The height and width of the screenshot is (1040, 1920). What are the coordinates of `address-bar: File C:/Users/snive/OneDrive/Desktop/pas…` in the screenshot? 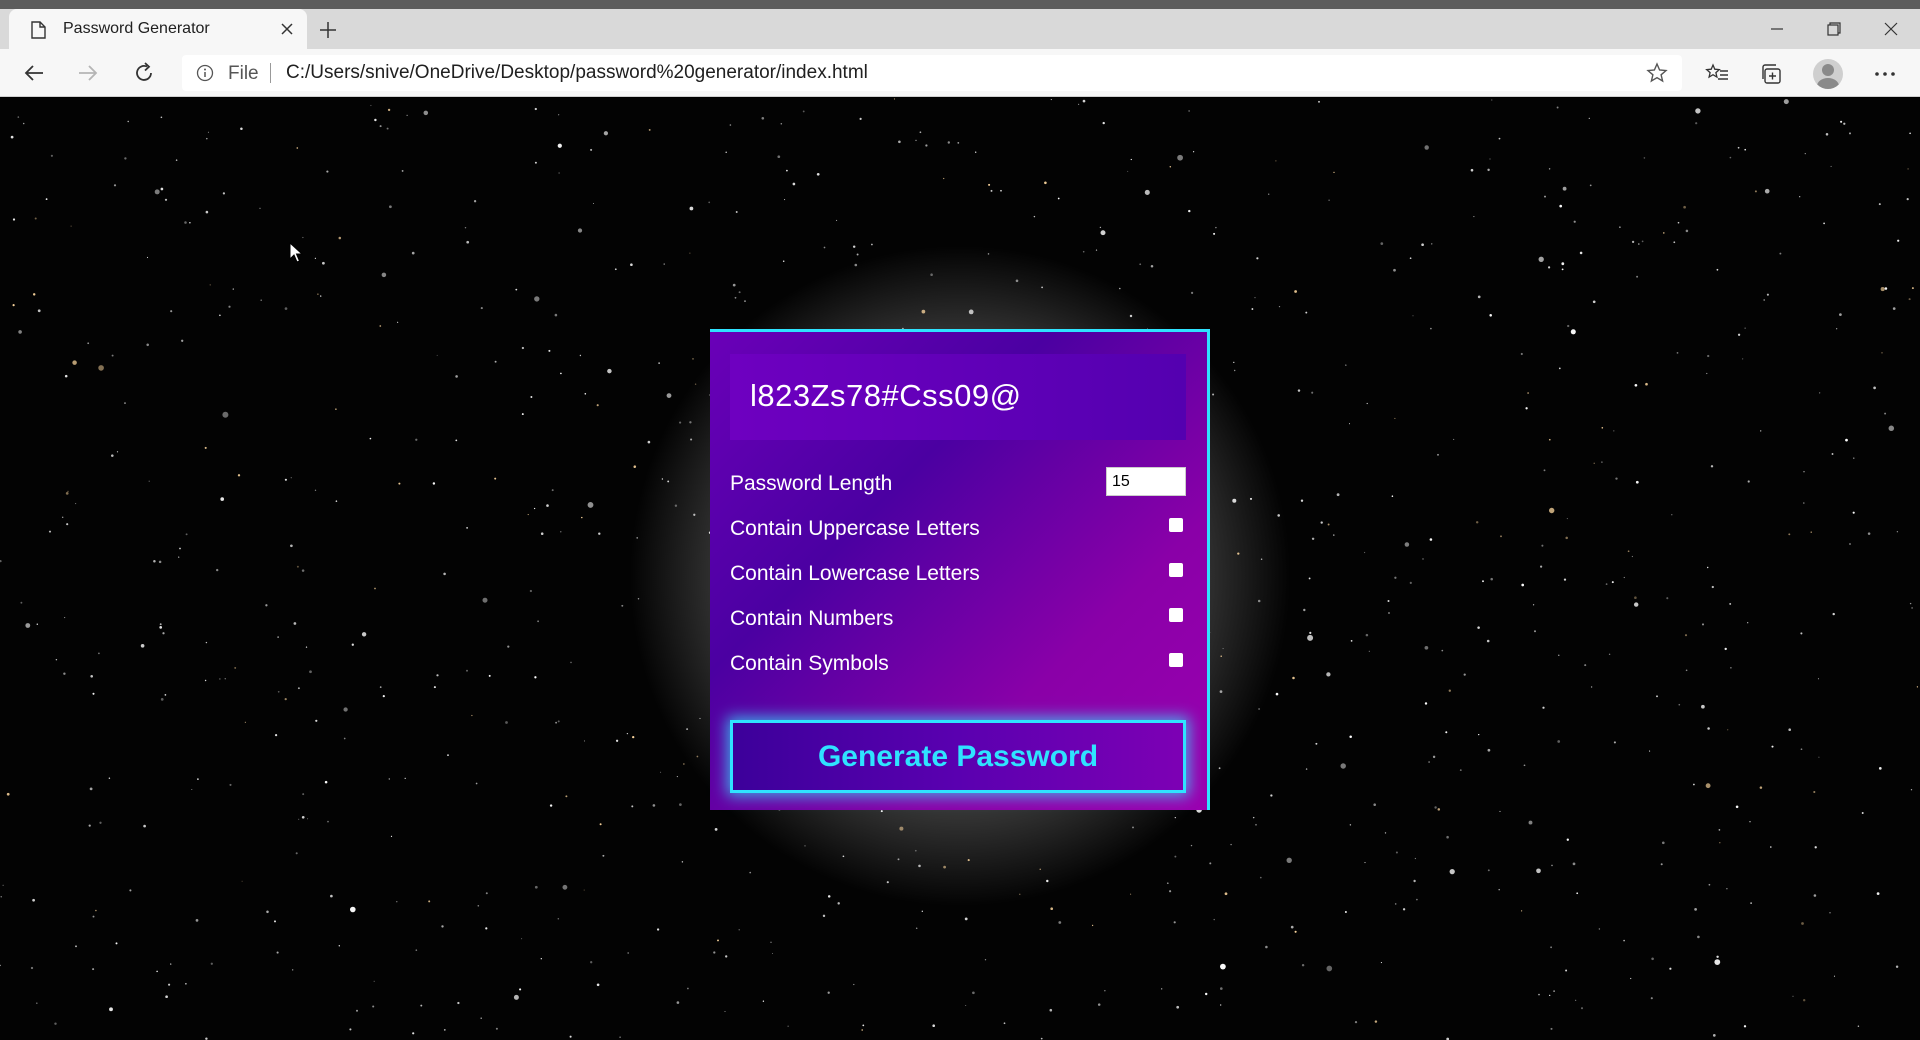 It's located at (960, 73).